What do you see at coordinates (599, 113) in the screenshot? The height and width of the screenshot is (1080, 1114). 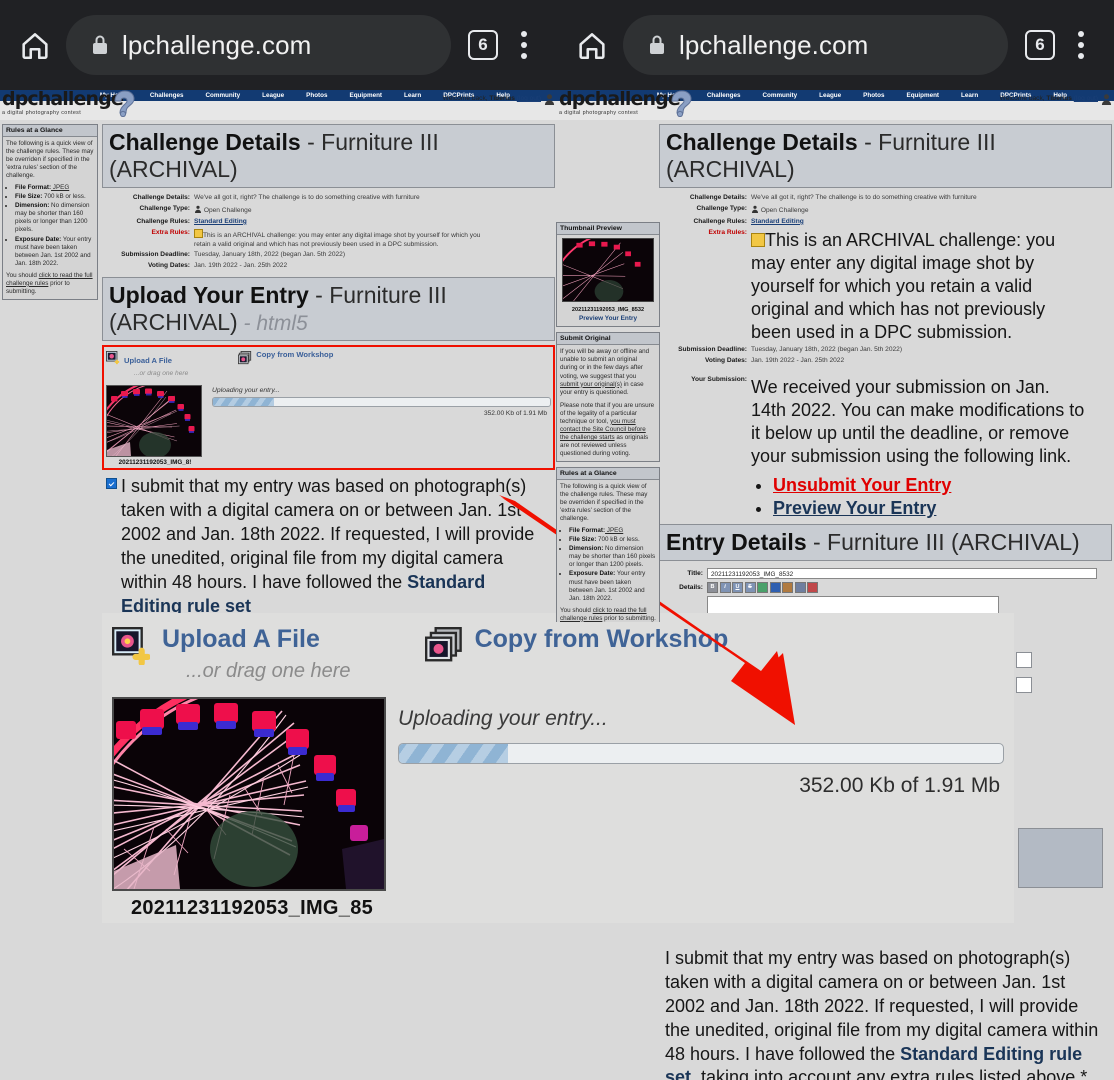 I see `logo-tagline: a digital photography contest` at bounding box center [599, 113].